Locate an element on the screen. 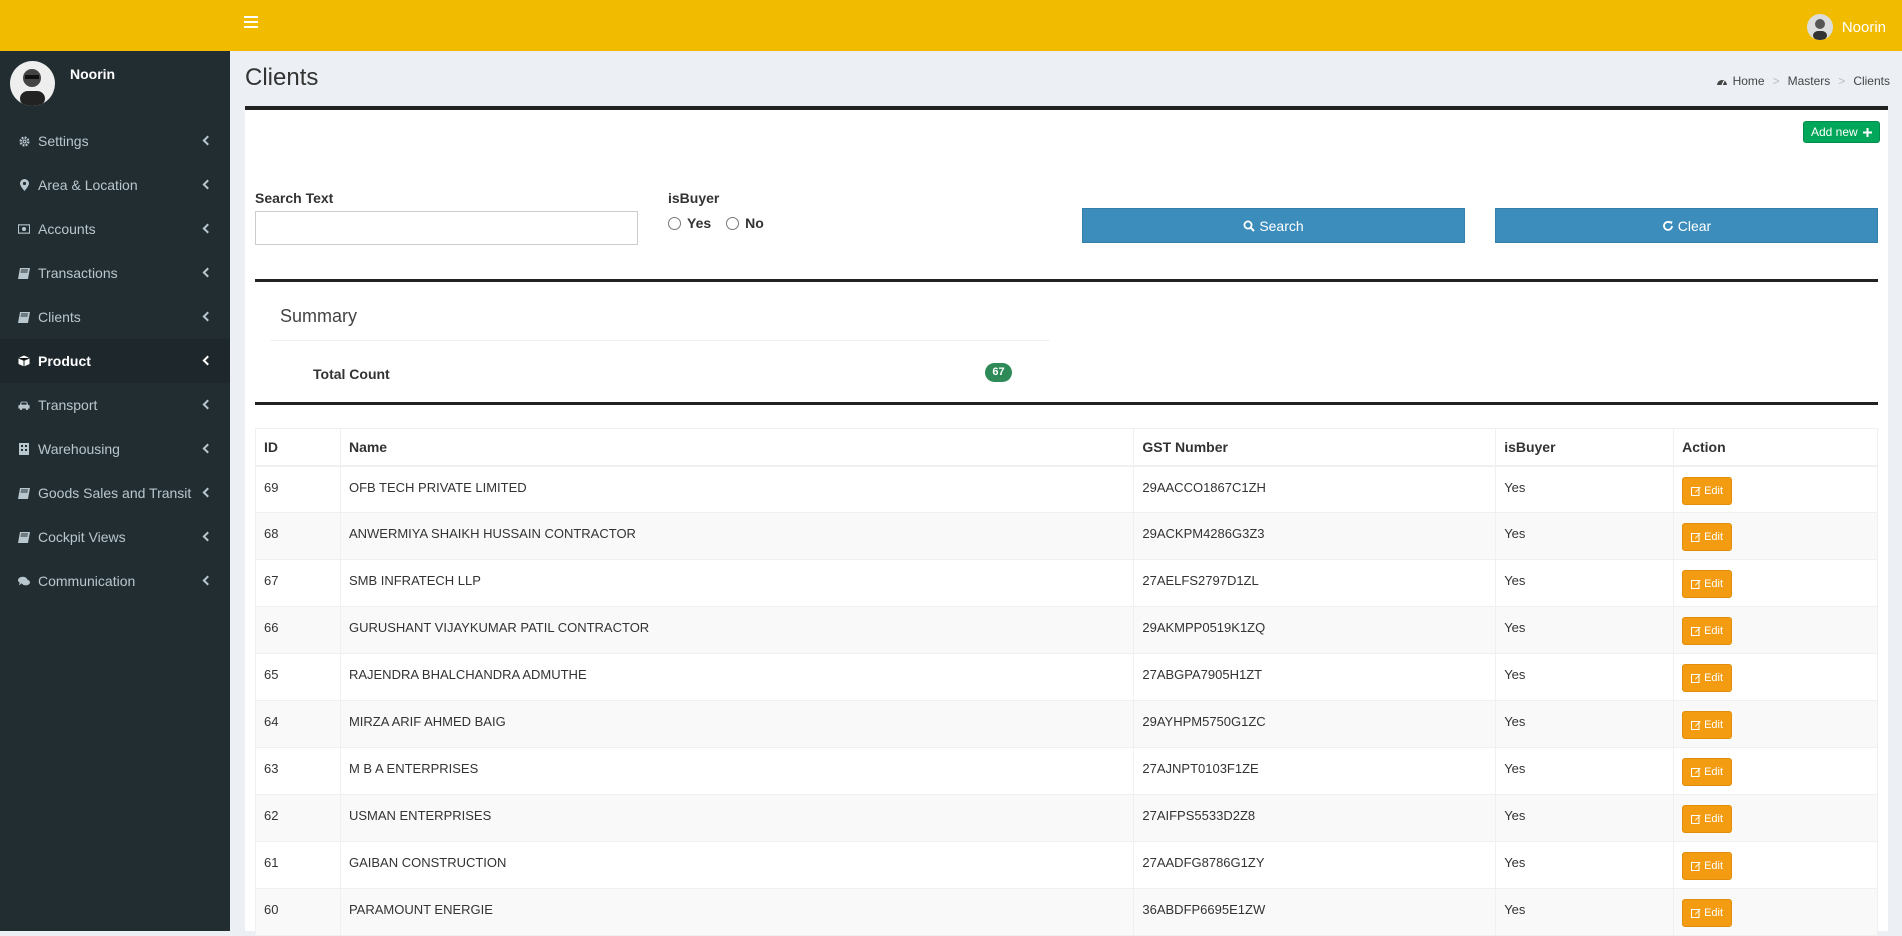  cell-name: RAJENDRA BHALCHANDRA ADMUTHE is located at coordinates (737, 677).